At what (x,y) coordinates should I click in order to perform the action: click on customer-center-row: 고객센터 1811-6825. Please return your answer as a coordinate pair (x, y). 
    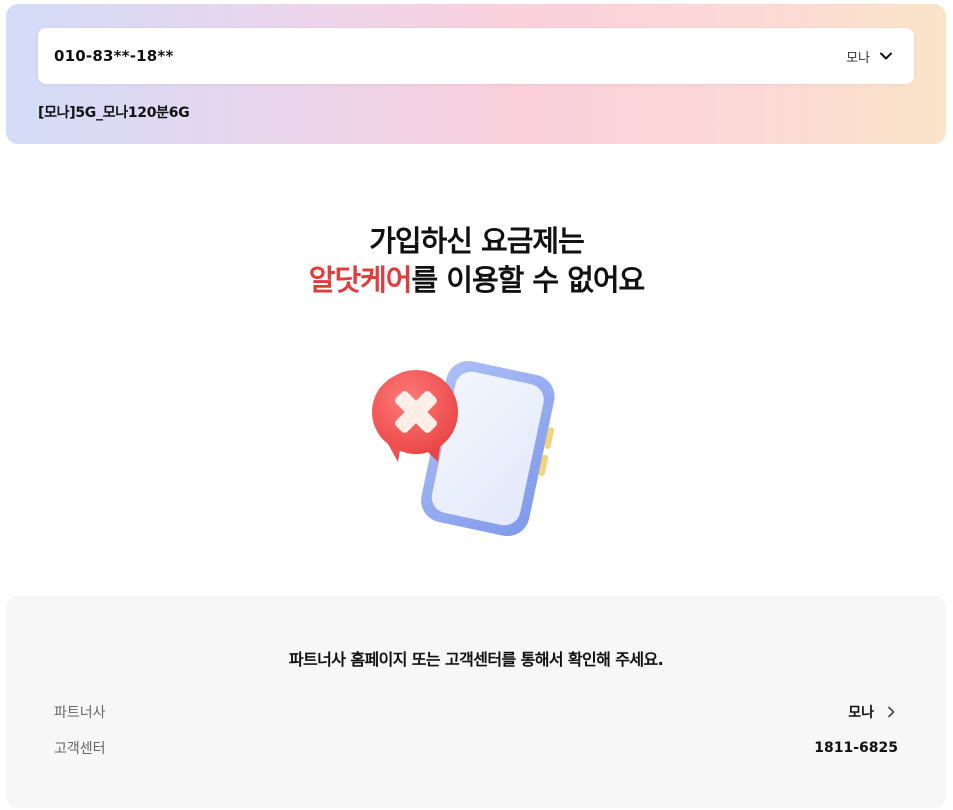
    Looking at the image, I should click on (476, 748).